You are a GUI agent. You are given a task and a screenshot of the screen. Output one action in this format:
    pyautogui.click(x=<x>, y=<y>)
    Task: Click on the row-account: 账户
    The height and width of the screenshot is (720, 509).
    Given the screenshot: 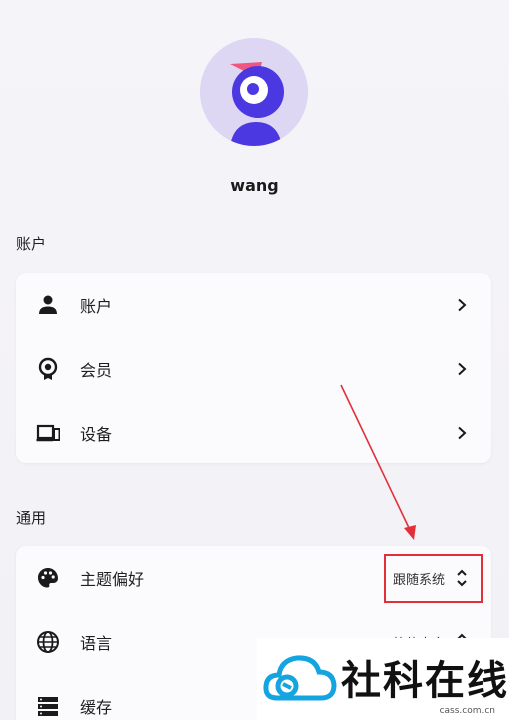 What is the action you would take?
    pyautogui.click(x=253, y=305)
    